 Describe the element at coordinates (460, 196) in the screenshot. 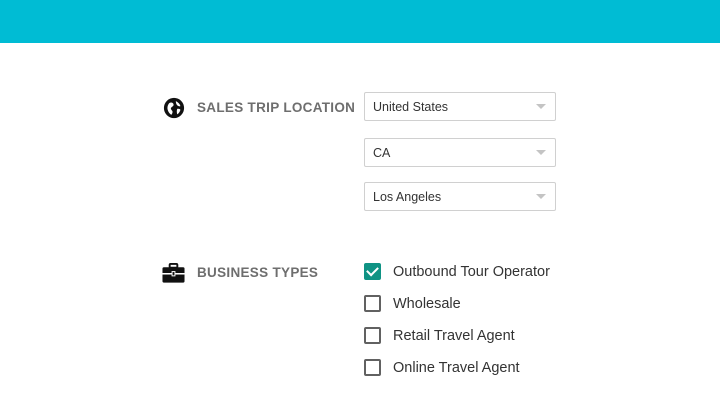

I see `city-select: Los Angeles` at that location.